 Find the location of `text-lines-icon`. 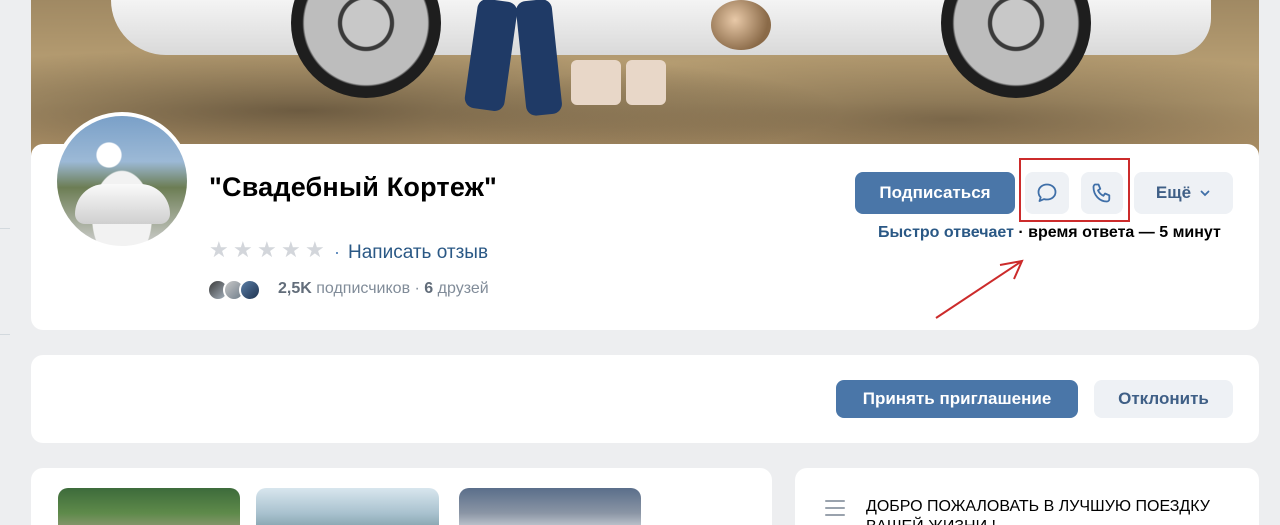

text-lines-icon is located at coordinates (835, 510).